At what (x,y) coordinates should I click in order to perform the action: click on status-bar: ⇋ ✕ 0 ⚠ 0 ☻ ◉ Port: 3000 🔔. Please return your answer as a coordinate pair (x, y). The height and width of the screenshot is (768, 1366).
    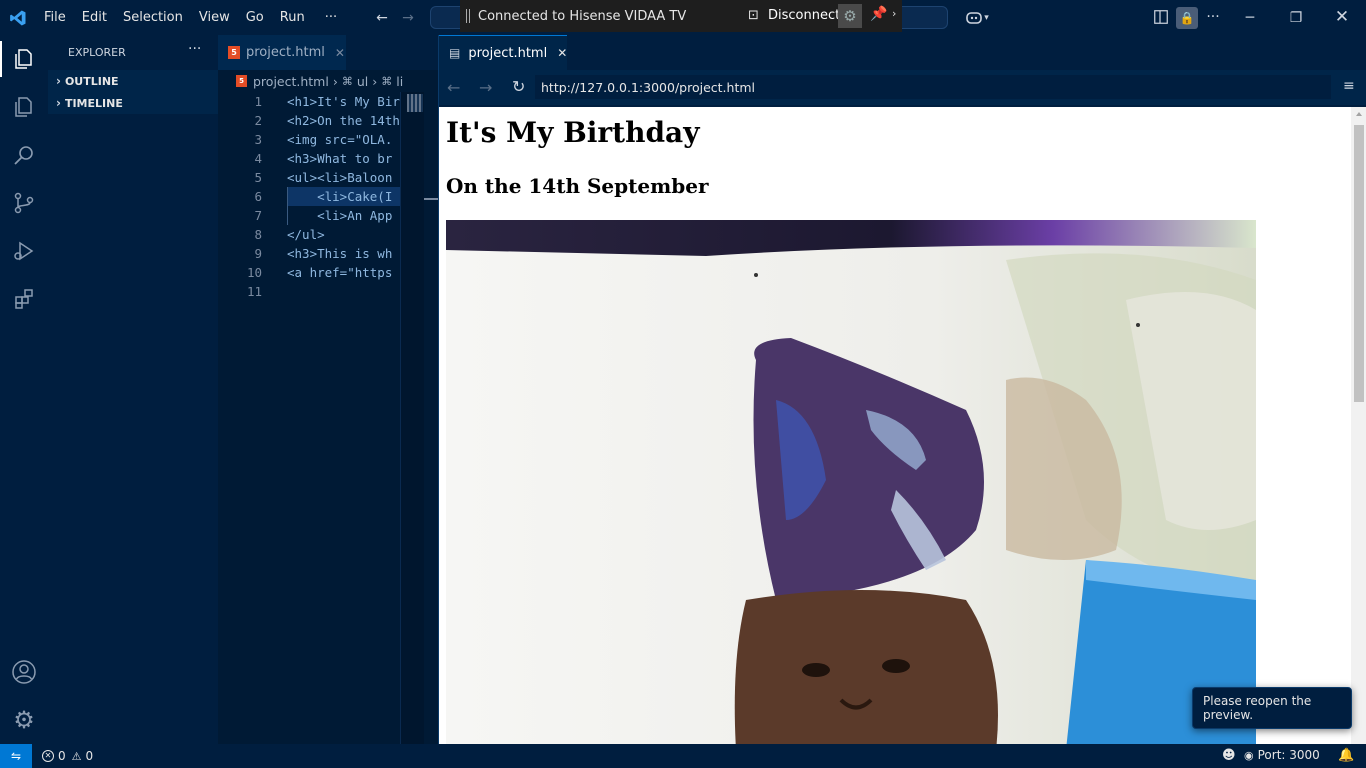
    Looking at the image, I should click on (683, 756).